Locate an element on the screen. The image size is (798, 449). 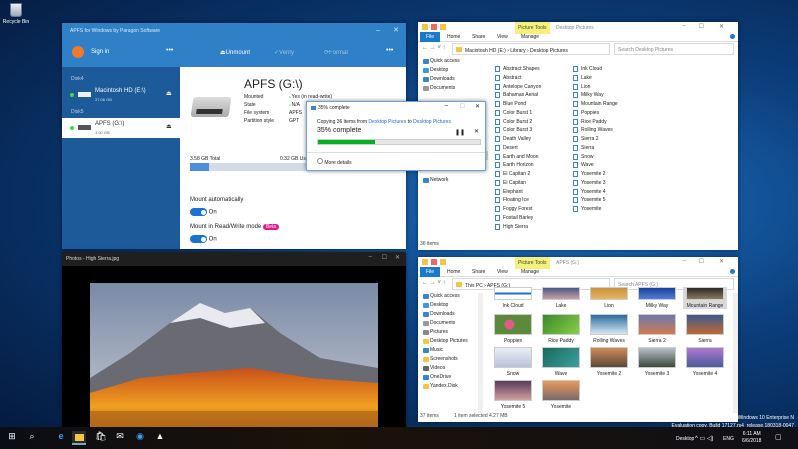
nav-item-quick-access: Quick access is located at coordinates (449, 297).